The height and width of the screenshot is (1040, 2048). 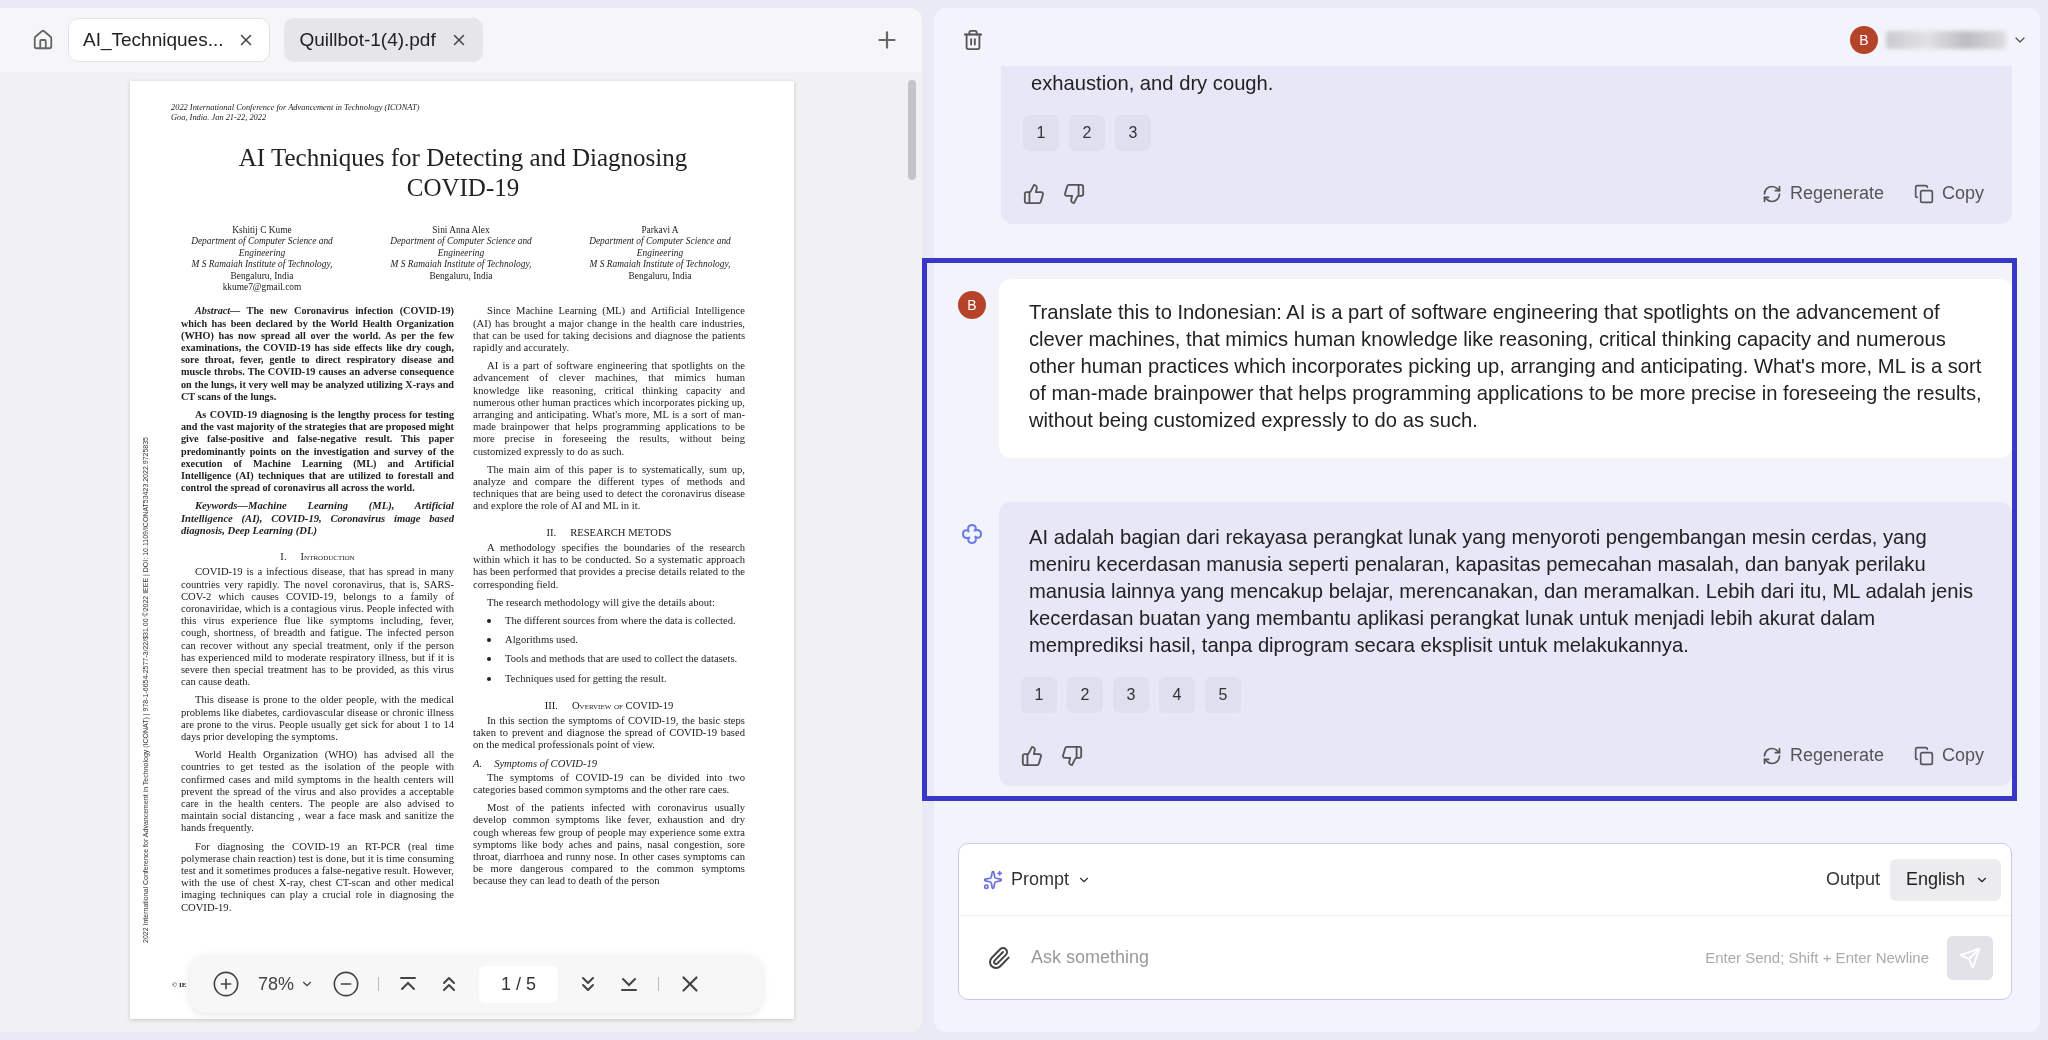 I want to click on flower-logo-icon, so click(x=972, y=534).